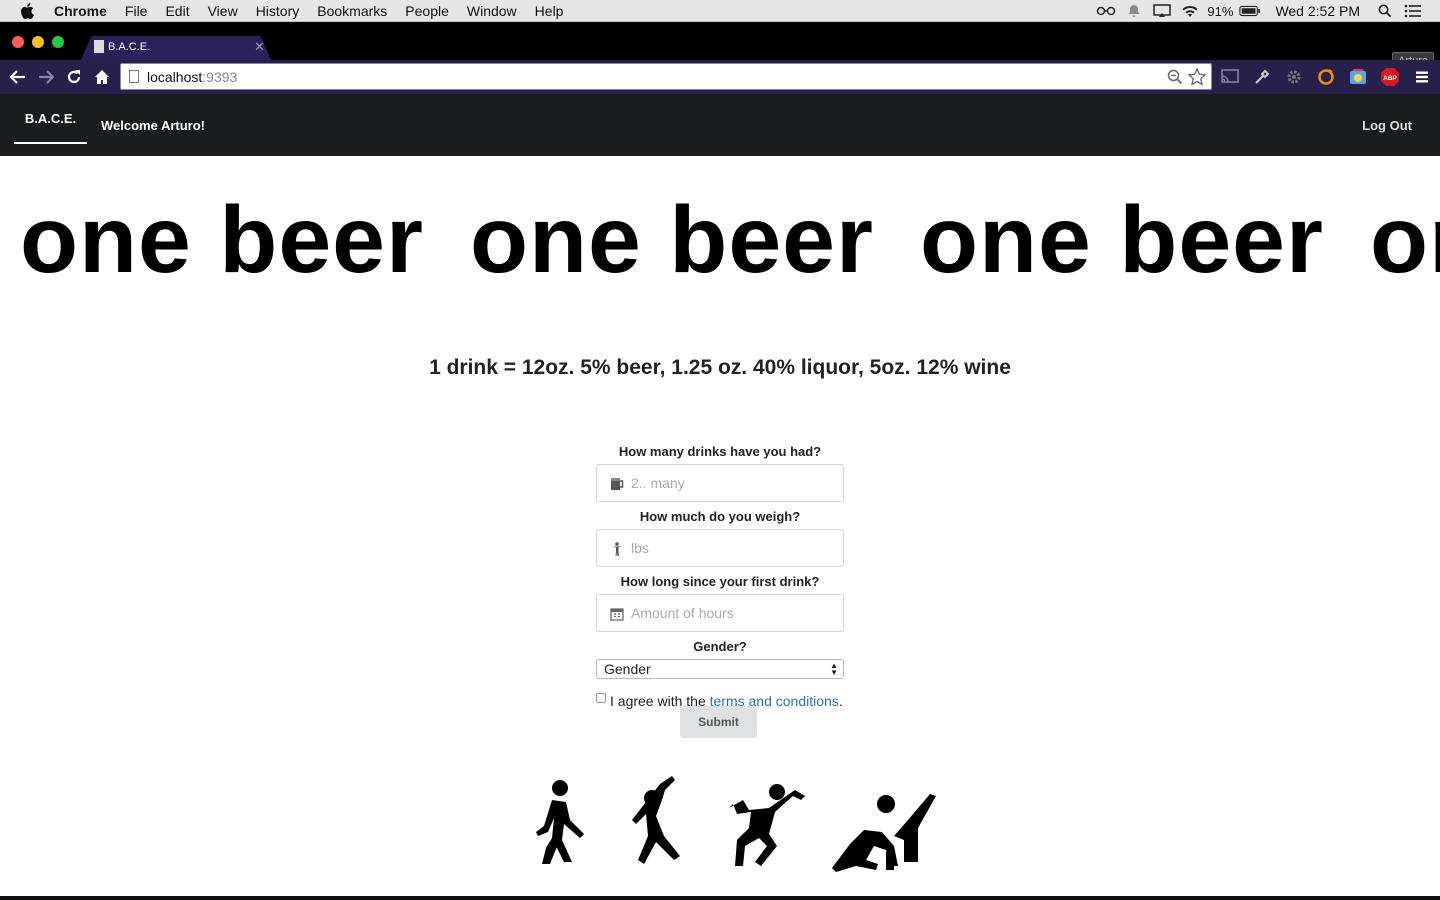 The height and width of the screenshot is (900, 1440). Describe the element at coordinates (1385, 11) in the screenshot. I see `spotlight-search-icon` at that location.